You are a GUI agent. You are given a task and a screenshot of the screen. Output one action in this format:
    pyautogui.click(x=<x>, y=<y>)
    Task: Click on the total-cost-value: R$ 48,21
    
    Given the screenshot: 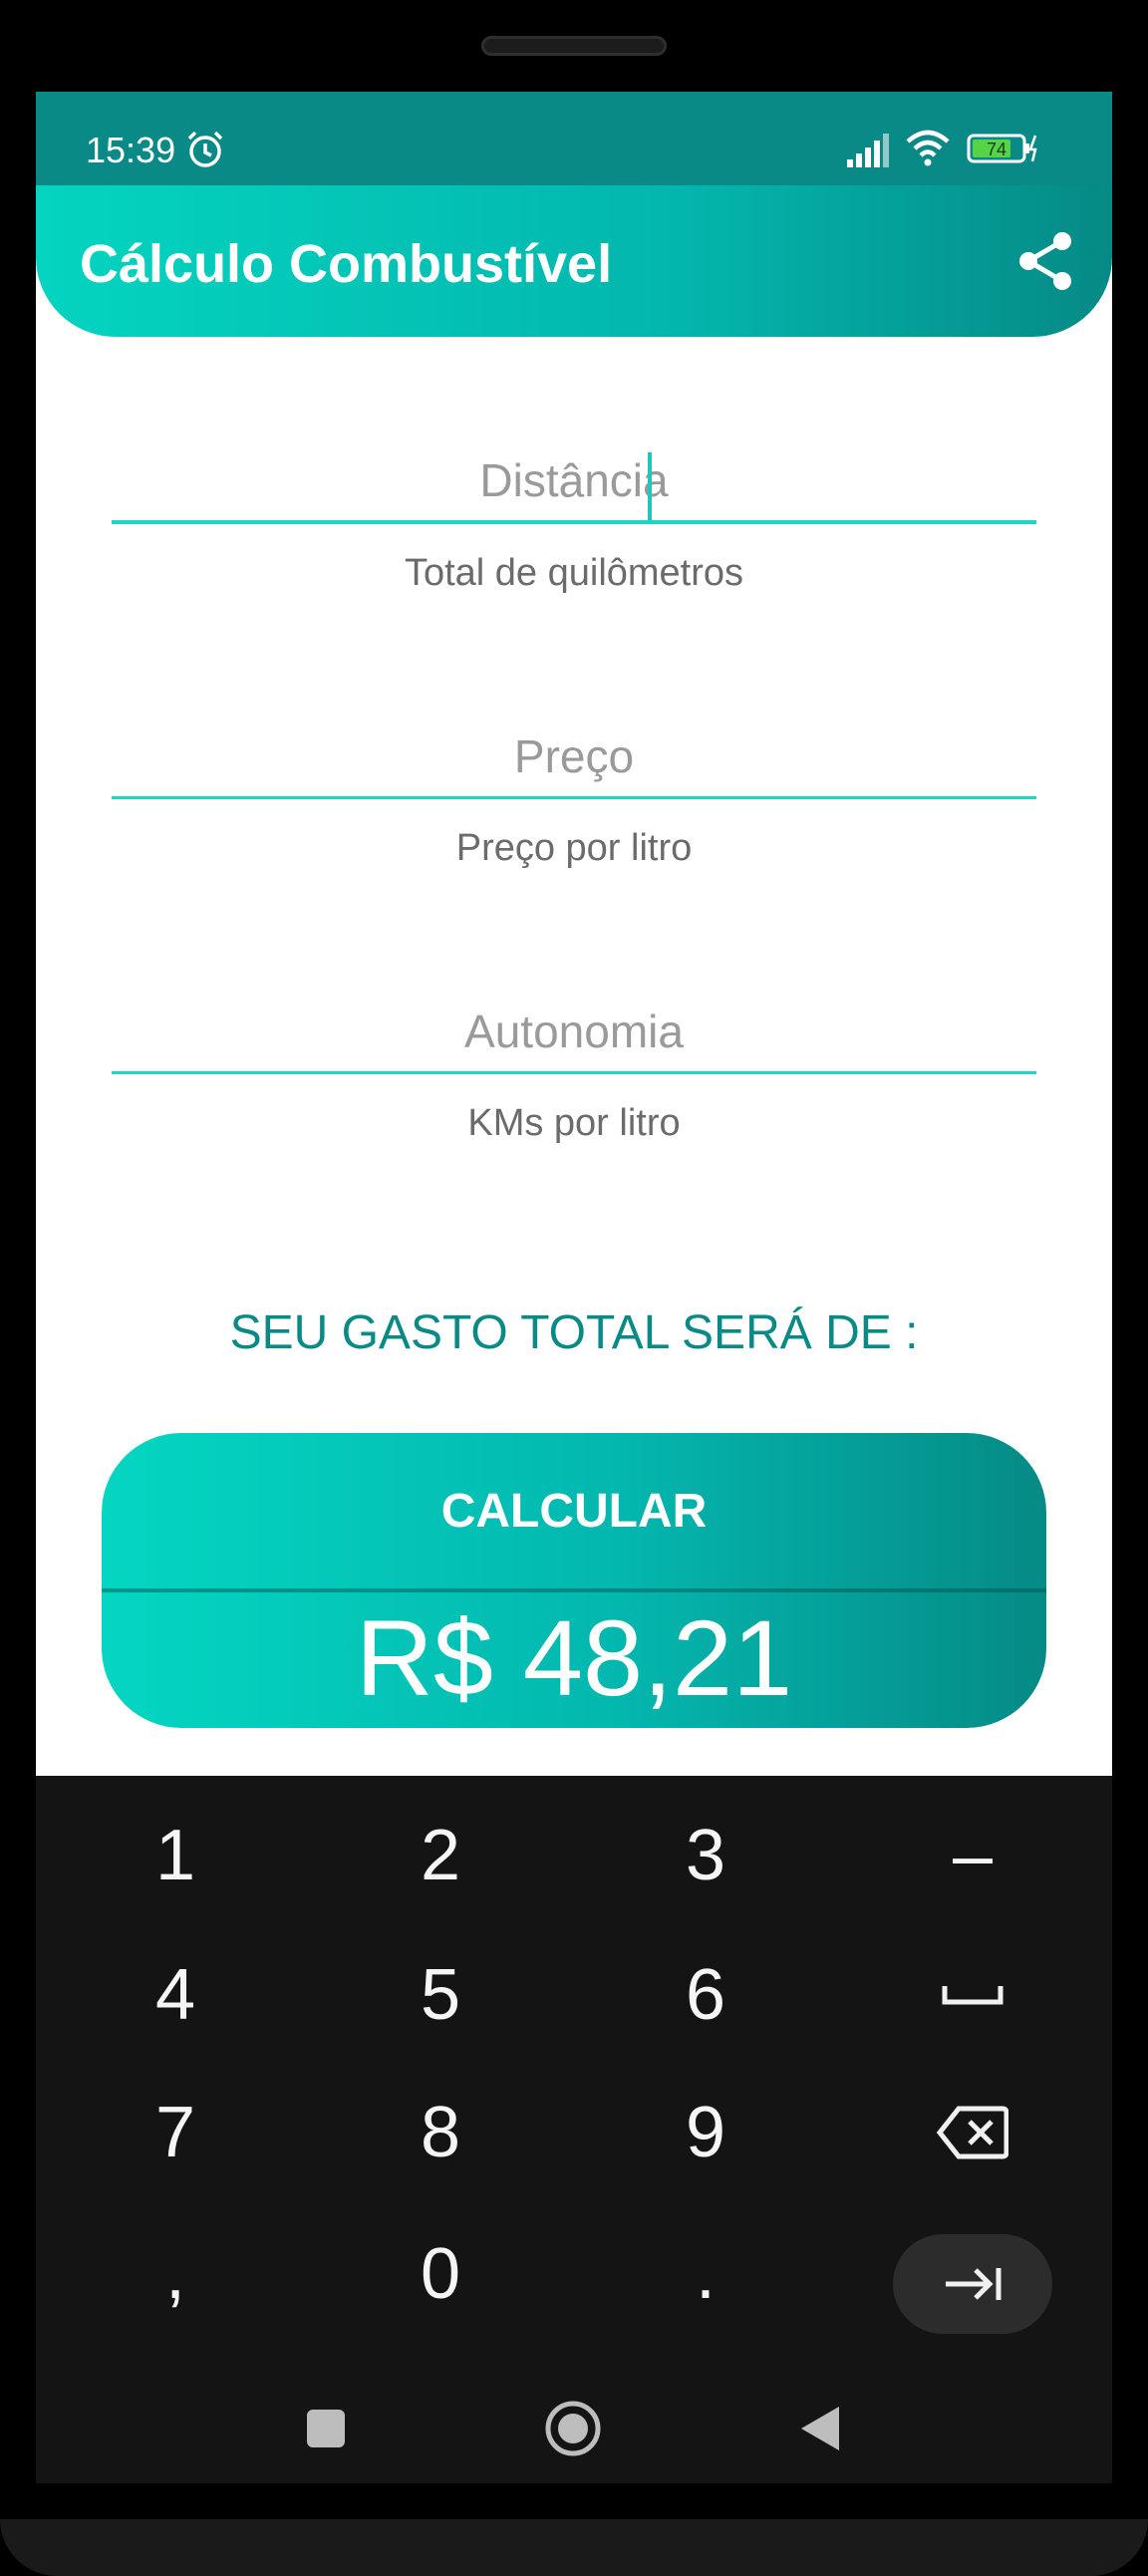 What is the action you would take?
    pyautogui.click(x=574, y=1657)
    